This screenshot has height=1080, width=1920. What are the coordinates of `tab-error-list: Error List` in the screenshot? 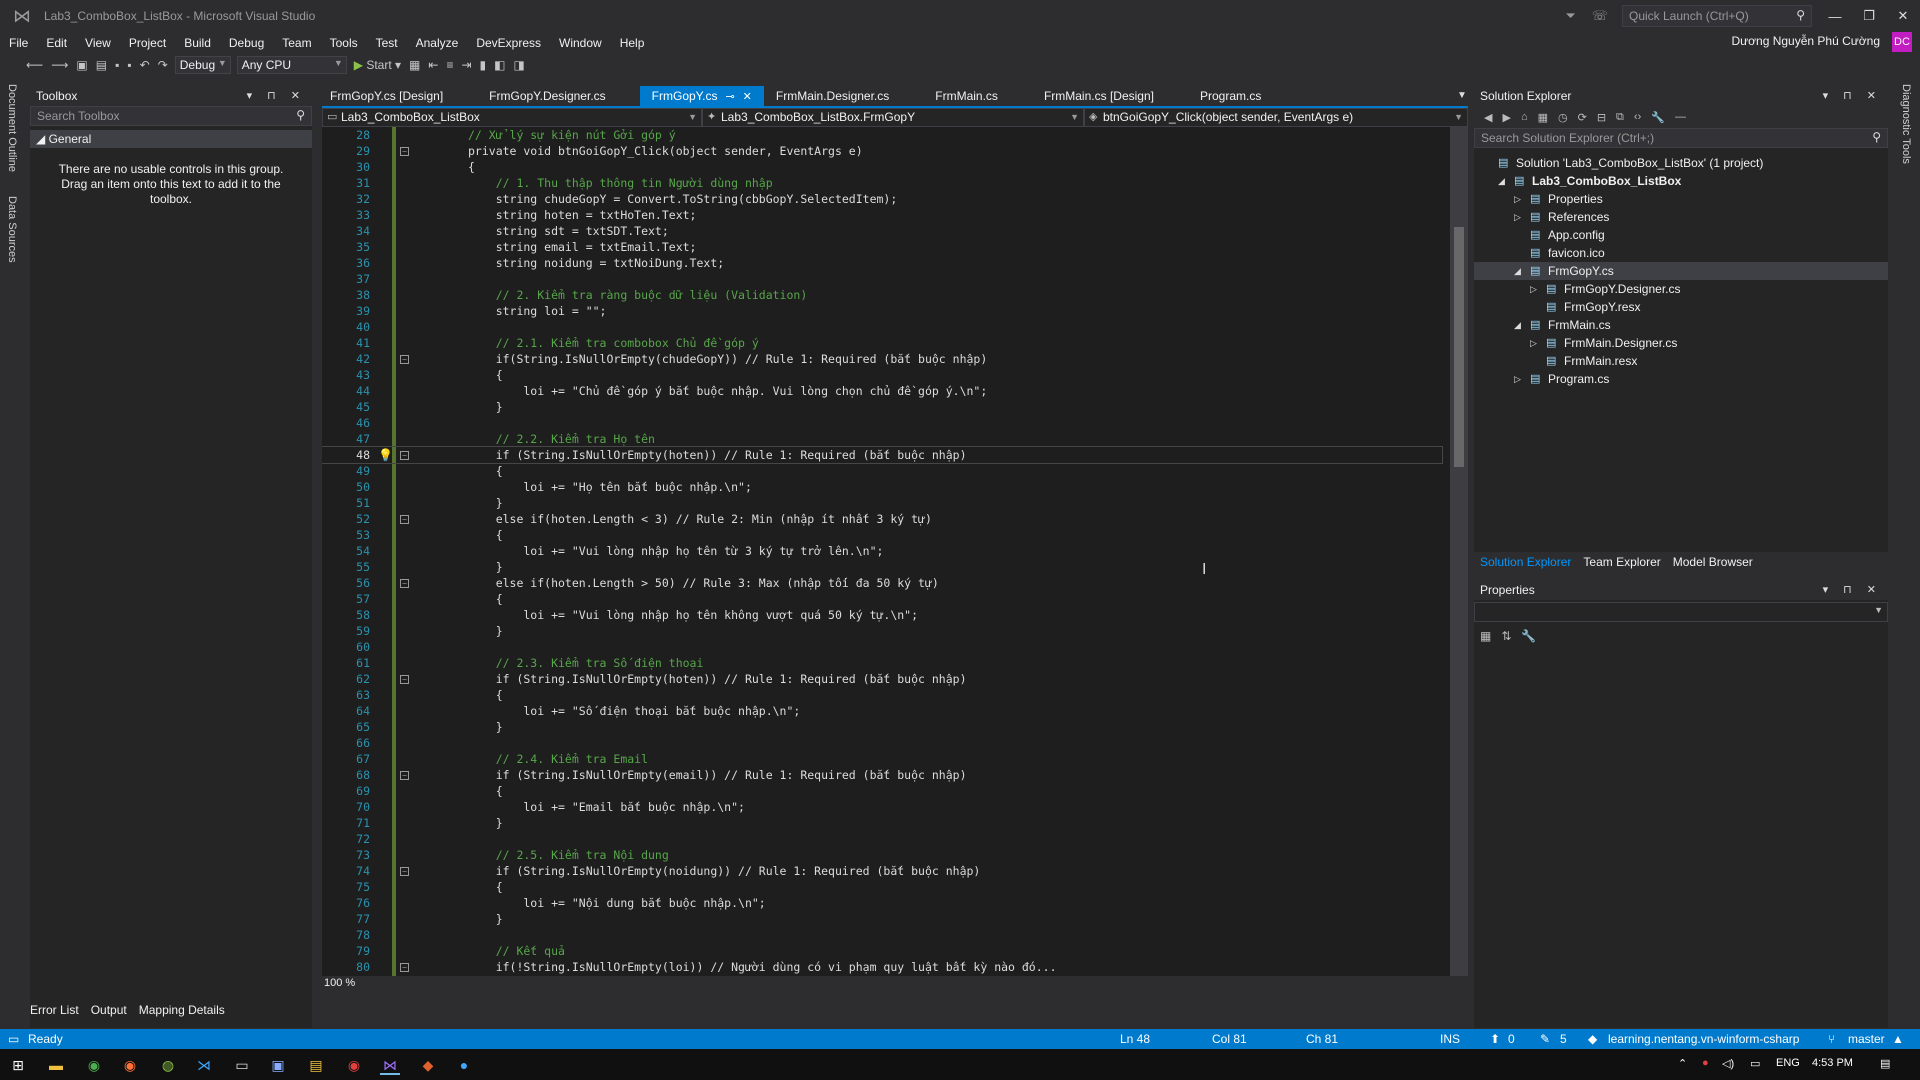 It's located at (54, 1010).